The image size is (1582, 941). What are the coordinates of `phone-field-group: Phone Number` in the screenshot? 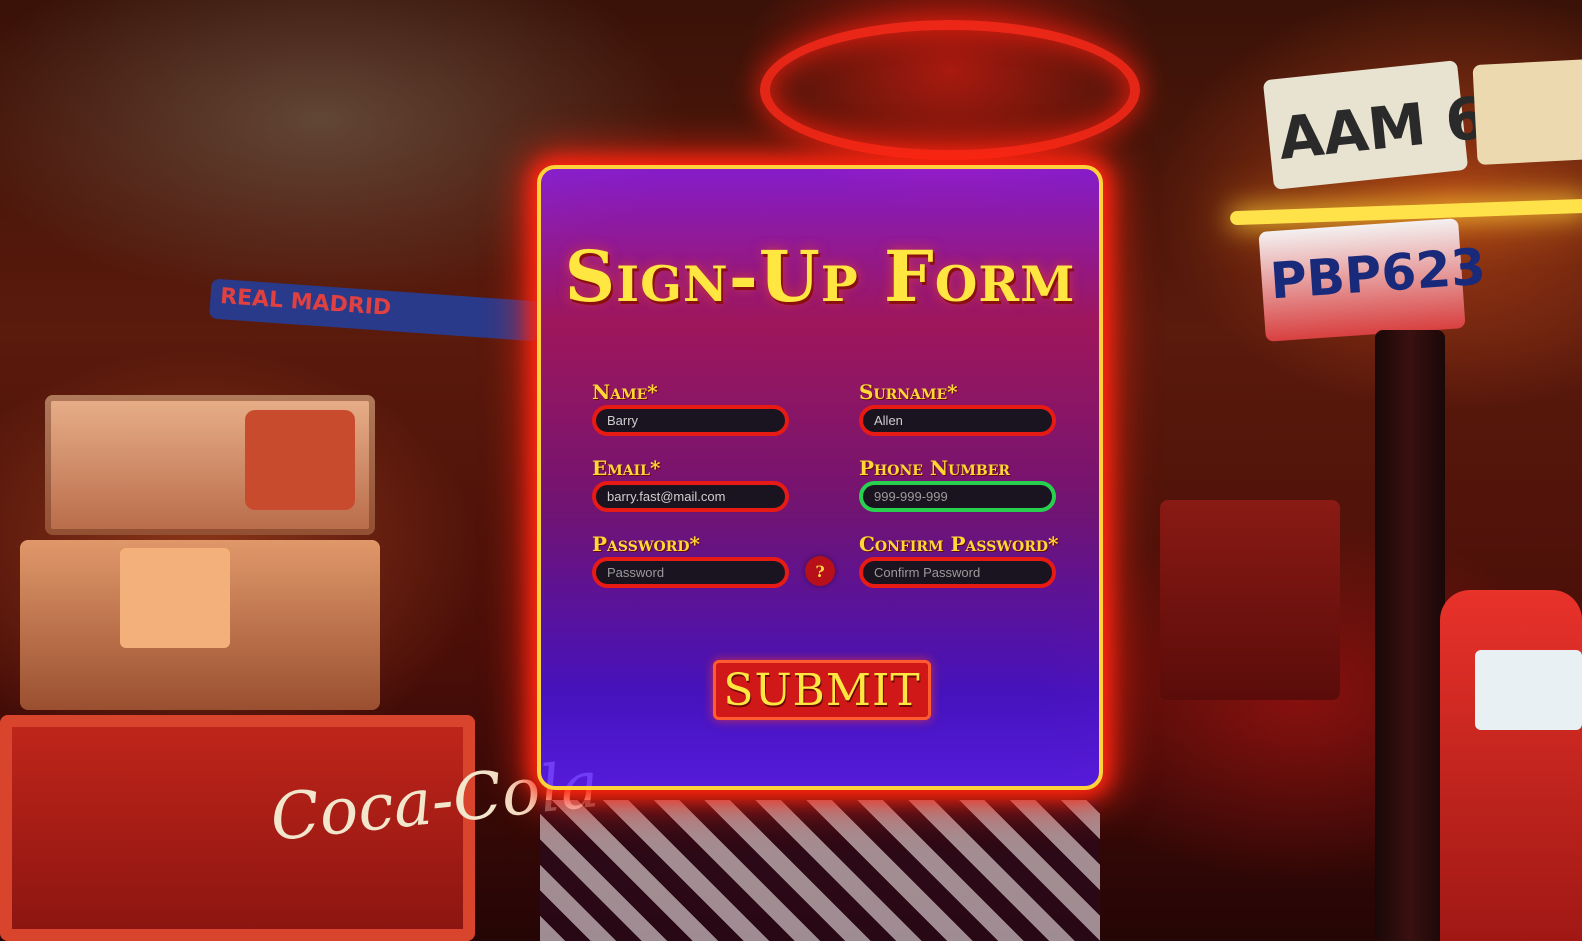 It's located at (959, 484).